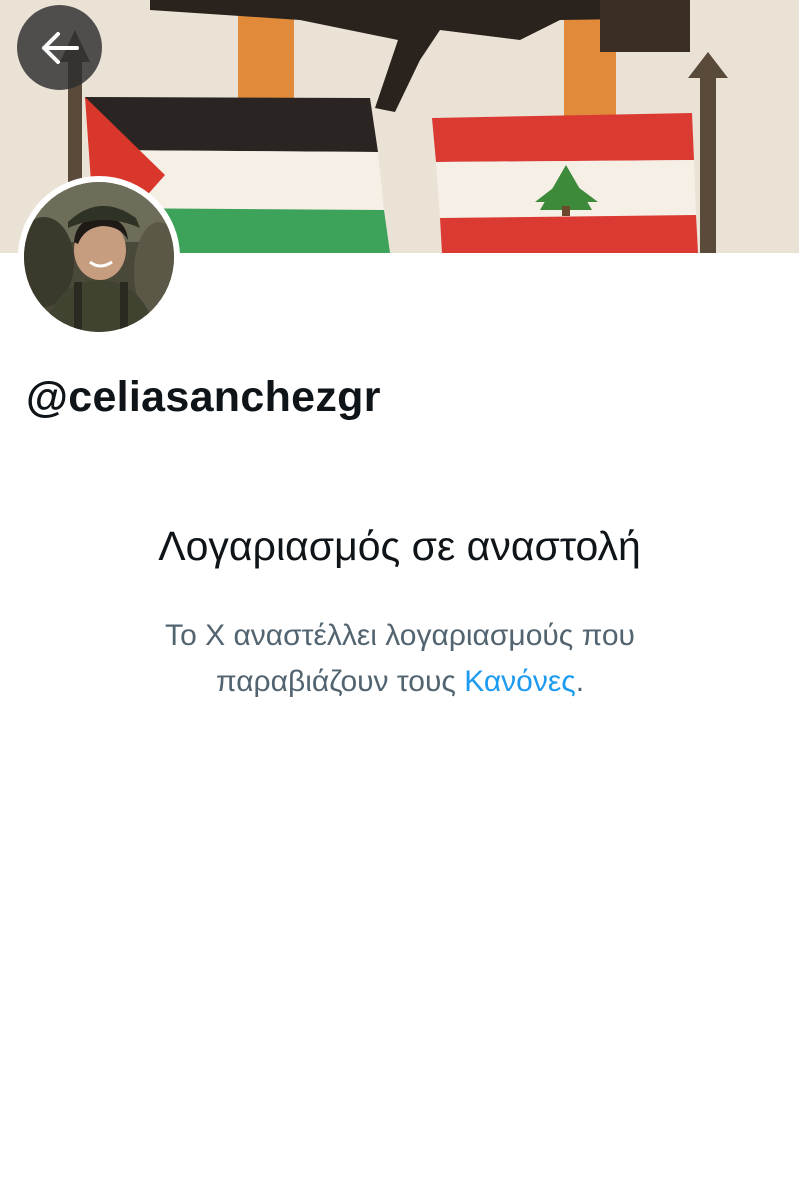  I want to click on suspension-message-suffix: ., so click(580, 681).